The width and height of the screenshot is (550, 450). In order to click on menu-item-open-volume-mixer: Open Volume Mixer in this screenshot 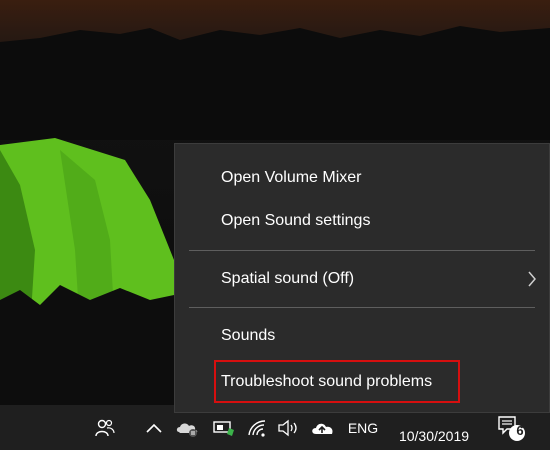, I will do `click(362, 178)`.